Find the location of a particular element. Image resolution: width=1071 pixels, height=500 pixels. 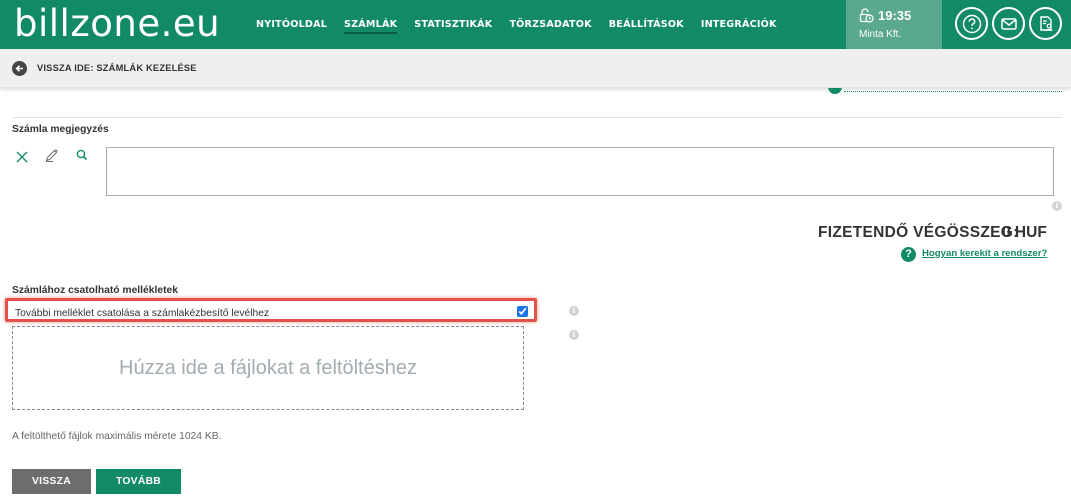

document-user-icon is located at coordinates (1046, 23).